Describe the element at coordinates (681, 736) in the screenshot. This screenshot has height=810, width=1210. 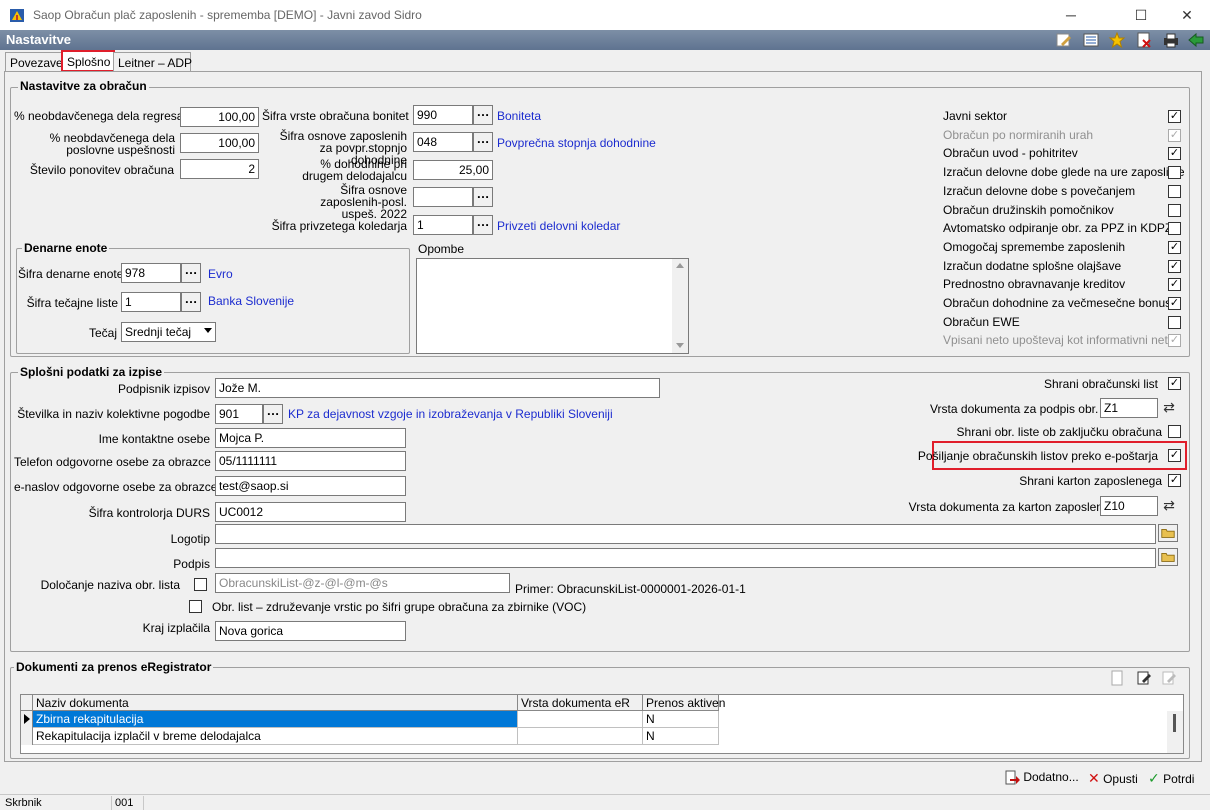
I see `table-row-1-prenos: N` at that location.